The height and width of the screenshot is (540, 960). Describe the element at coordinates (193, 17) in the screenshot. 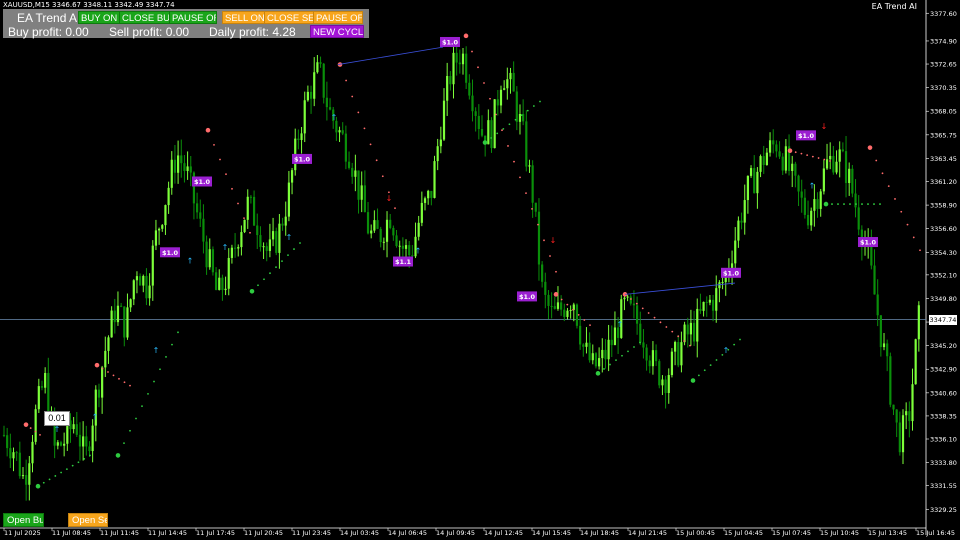

I see `pause-off-buy-button: PAUSE OFF` at that location.